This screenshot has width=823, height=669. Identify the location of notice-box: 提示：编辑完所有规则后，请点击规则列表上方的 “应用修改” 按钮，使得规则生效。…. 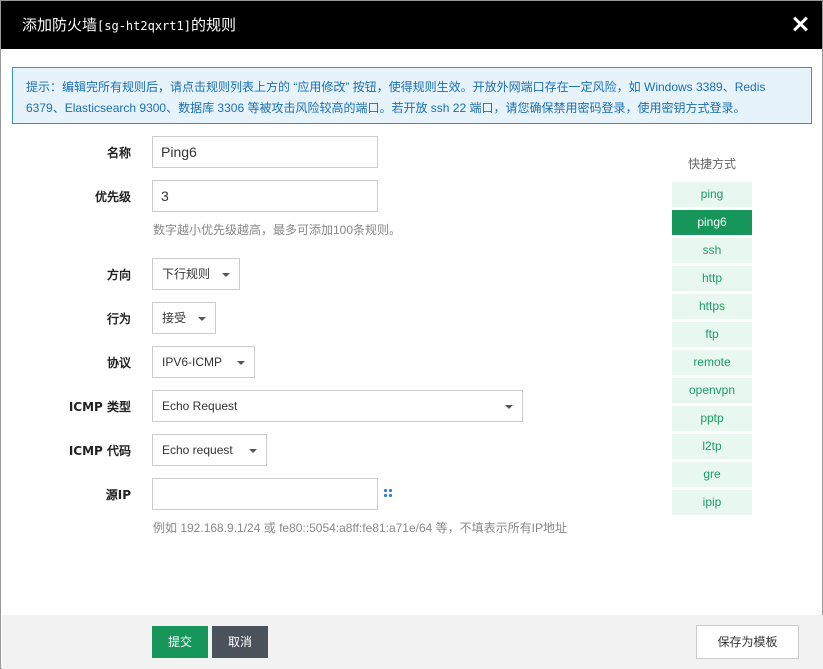
(412, 95).